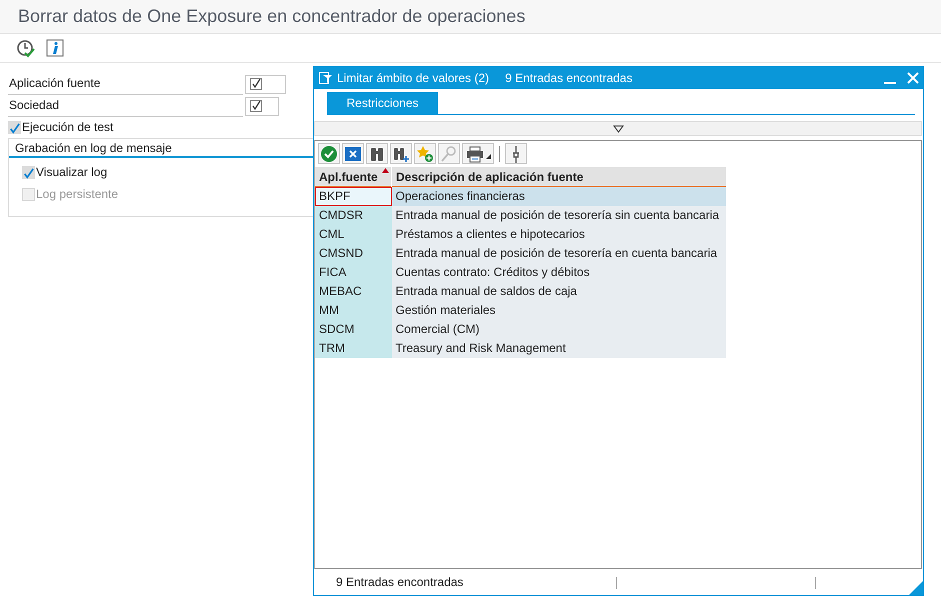  I want to click on table-cell: BKPF, so click(353, 196).